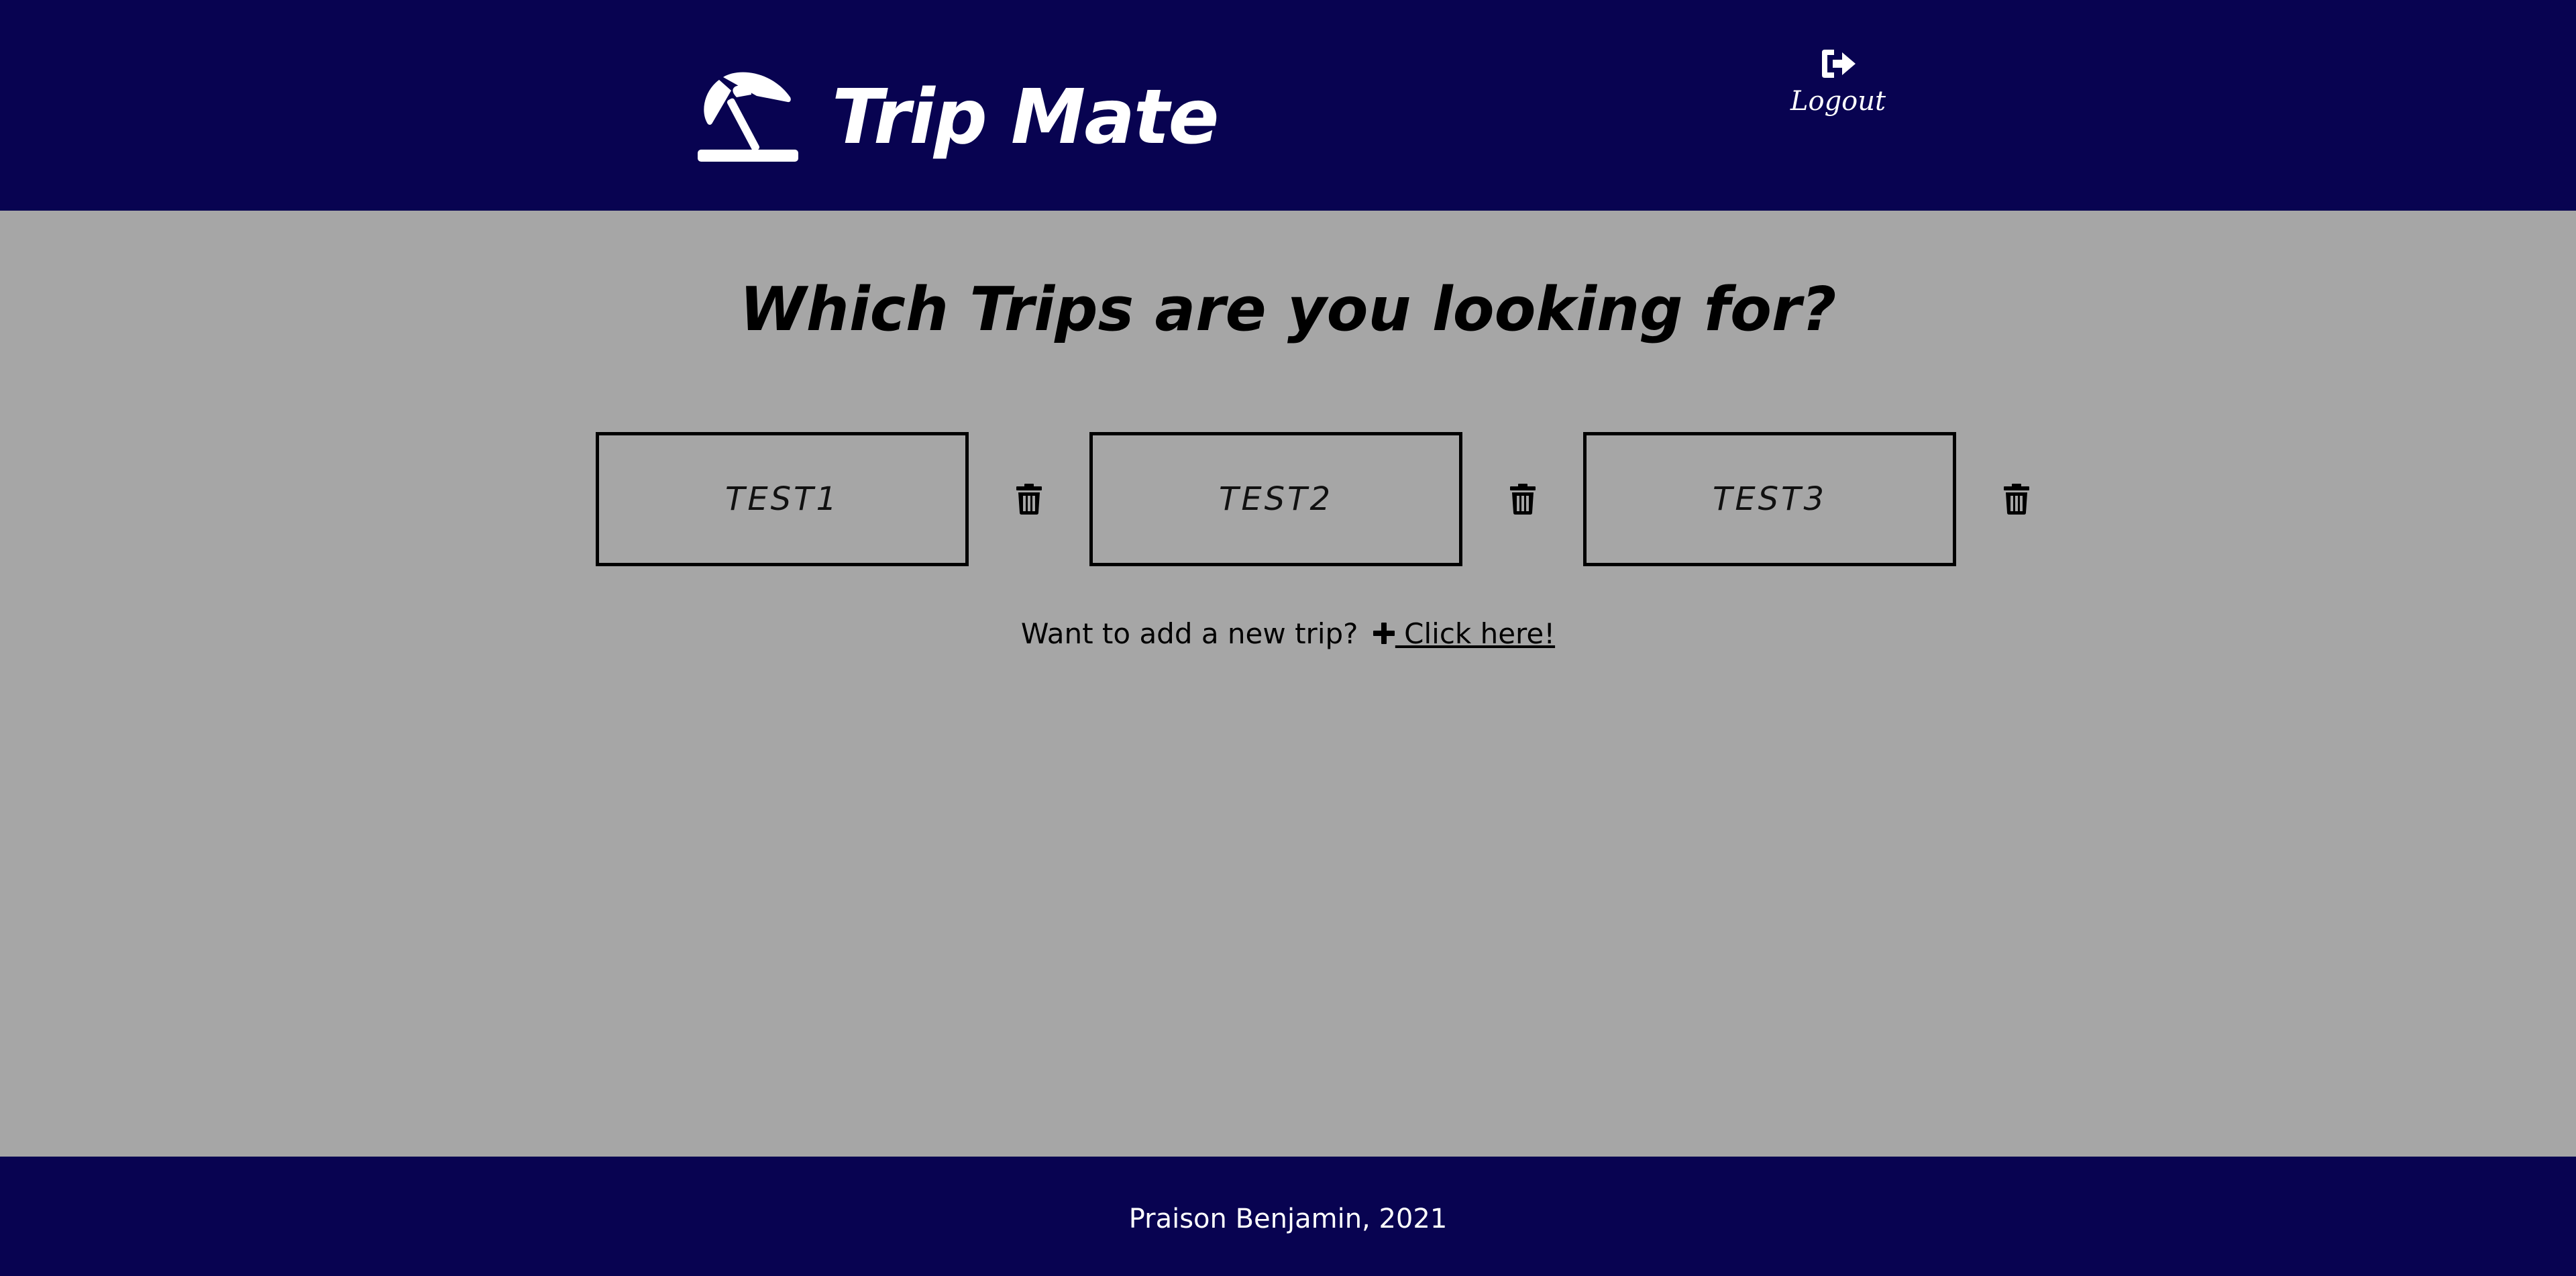 This screenshot has height=1276, width=2576. Describe the element at coordinates (748, 117) in the screenshot. I see `beach-umbrella-icon` at that location.